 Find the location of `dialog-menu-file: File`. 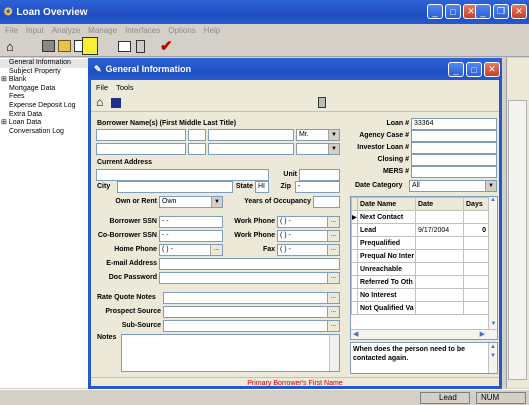

dialog-menu-file: File is located at coordinates (102, 87).